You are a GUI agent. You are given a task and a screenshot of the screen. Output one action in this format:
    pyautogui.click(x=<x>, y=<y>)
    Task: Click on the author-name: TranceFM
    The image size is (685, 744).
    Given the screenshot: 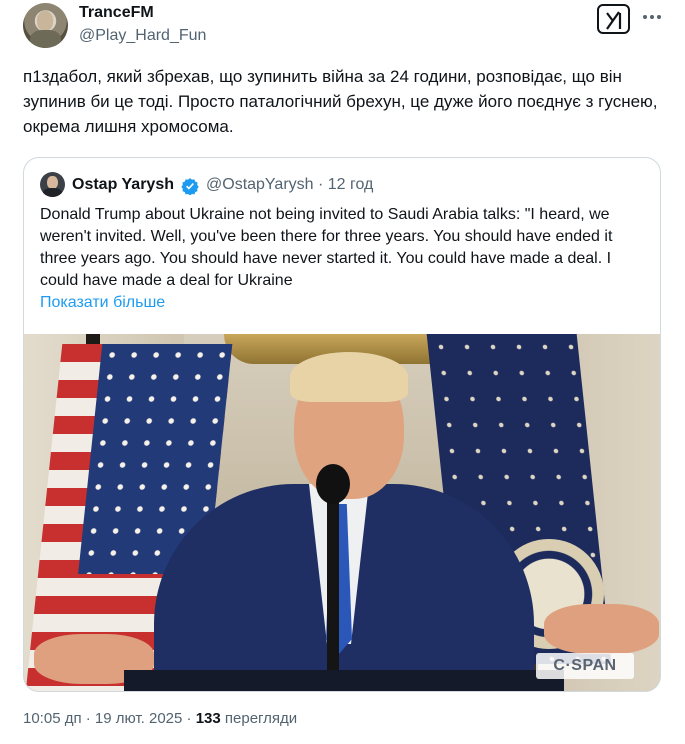 What is the action you would take?
    pyautogui.click(x=116, y=13)
    